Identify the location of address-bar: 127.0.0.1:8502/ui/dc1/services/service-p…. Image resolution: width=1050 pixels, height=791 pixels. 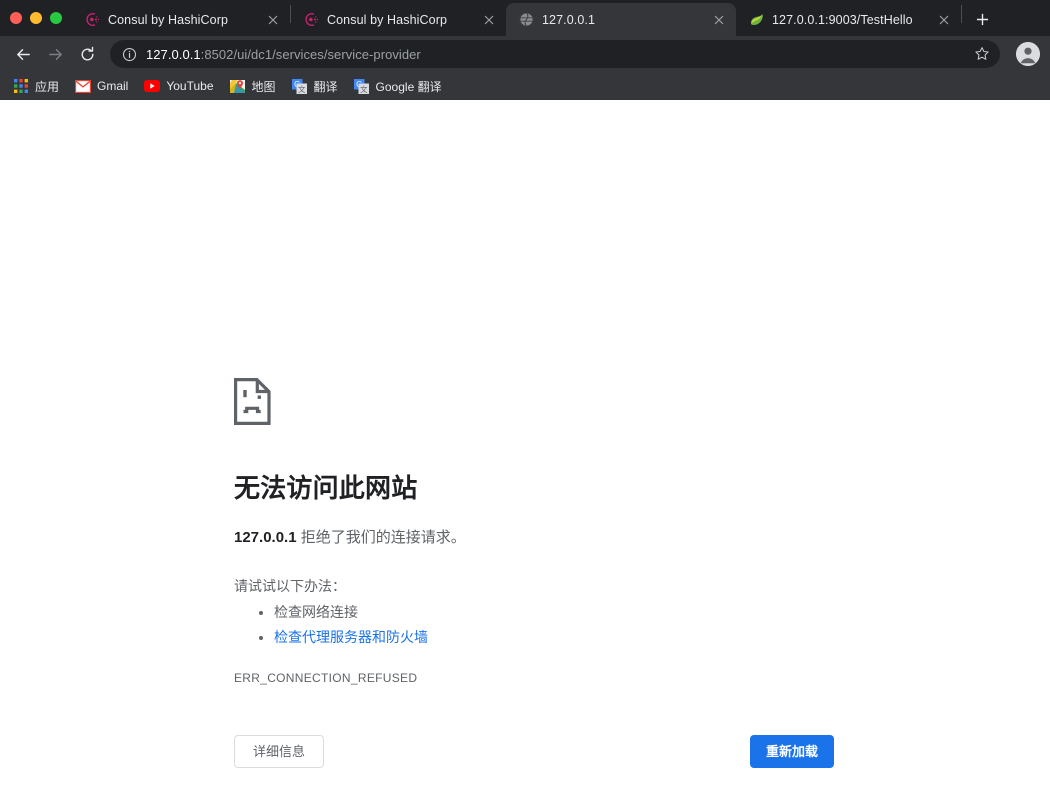
(555, 54).